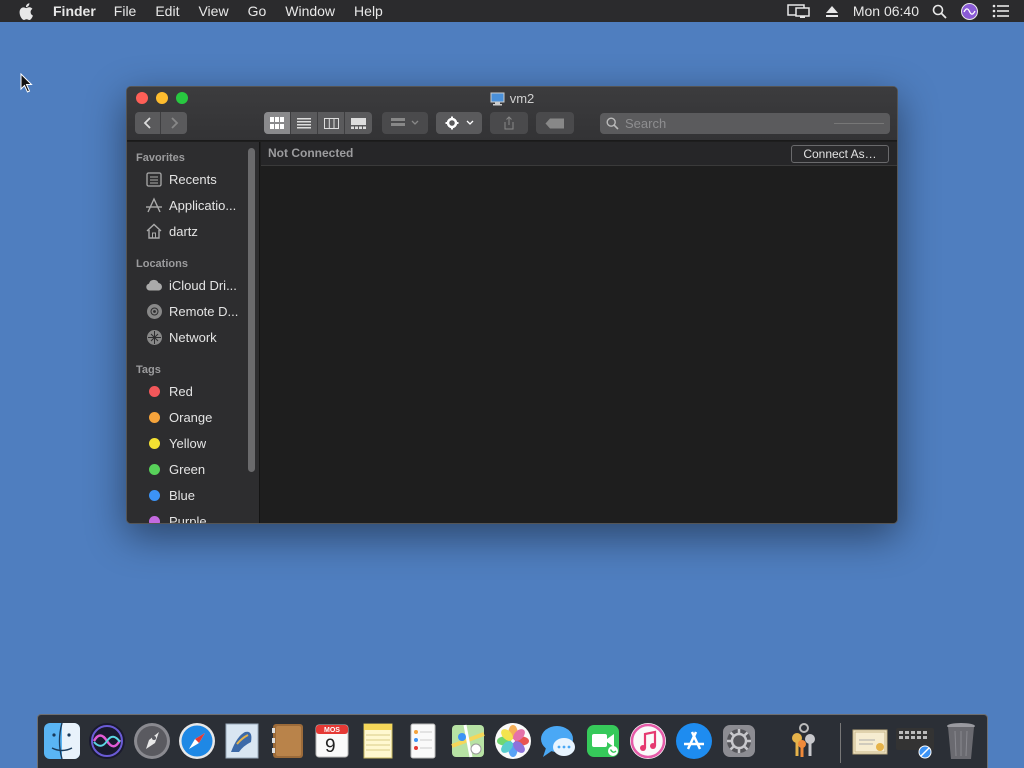 This screenshot has height=768, width=1024. I want to click on sidebar-tag-orange: Orange, so click(186, 417).